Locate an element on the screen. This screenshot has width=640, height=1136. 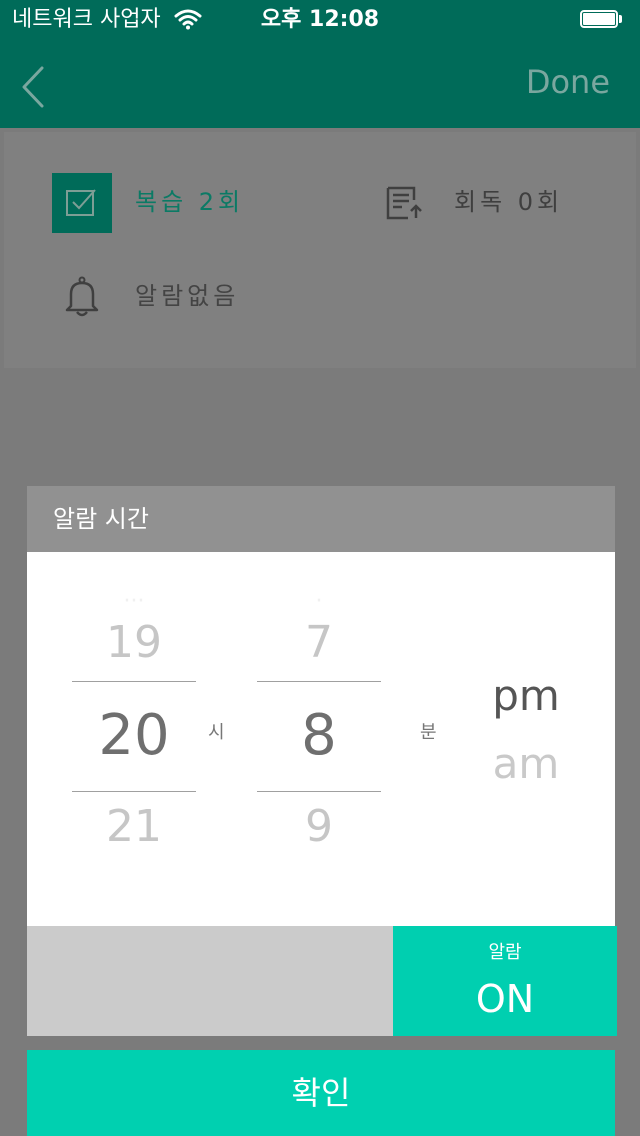
read-document-icon is located at coordinates (406, 203).